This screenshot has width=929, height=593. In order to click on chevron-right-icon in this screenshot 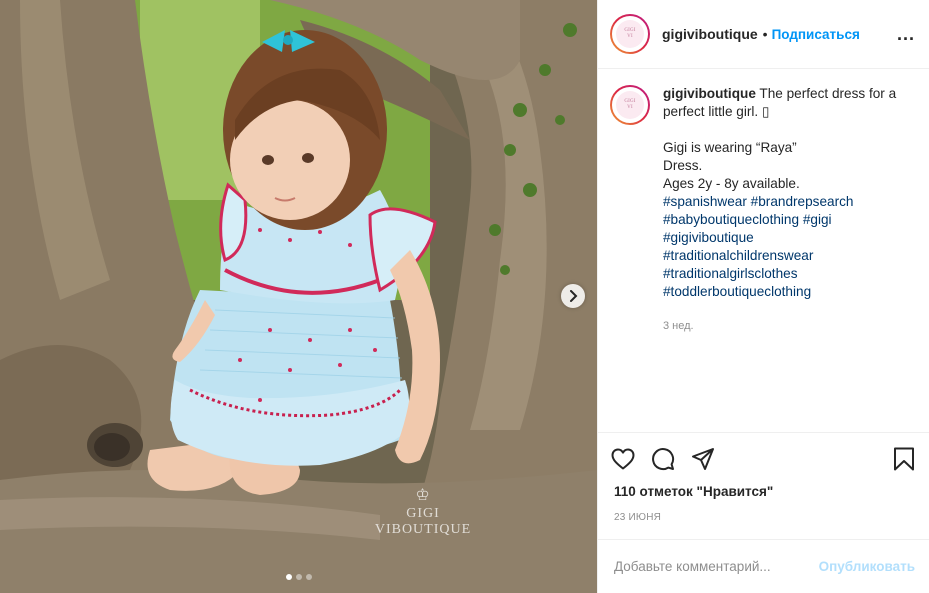, I will do `click(574, 296)`.